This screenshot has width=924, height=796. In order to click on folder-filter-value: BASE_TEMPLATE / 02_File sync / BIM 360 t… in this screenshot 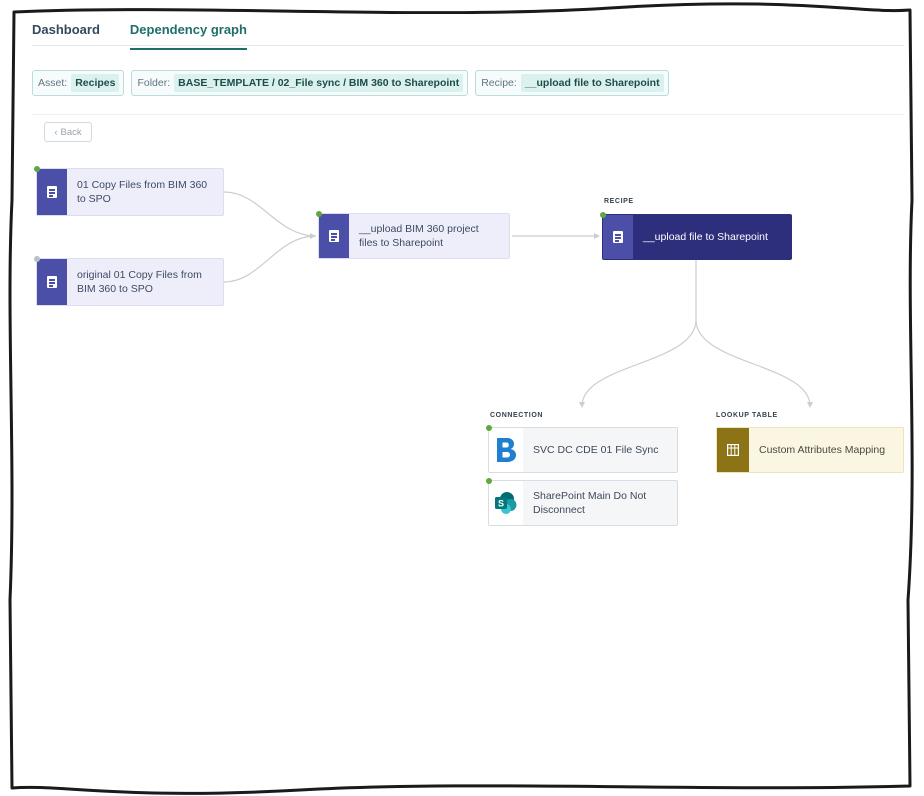, I will do `click(319, 83)`.